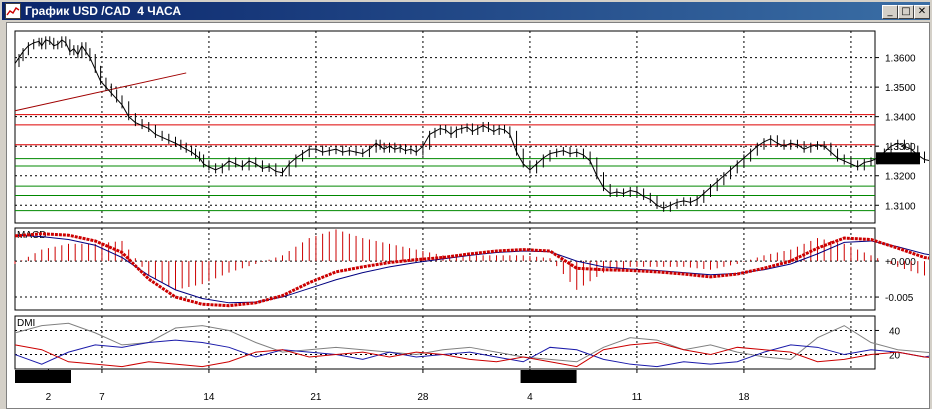  Describe the element at coordinates (466, 11) in the screenshot. I see `title-bar: График USD /CAD 4 ЧАСА _ □ ✕` at that location.